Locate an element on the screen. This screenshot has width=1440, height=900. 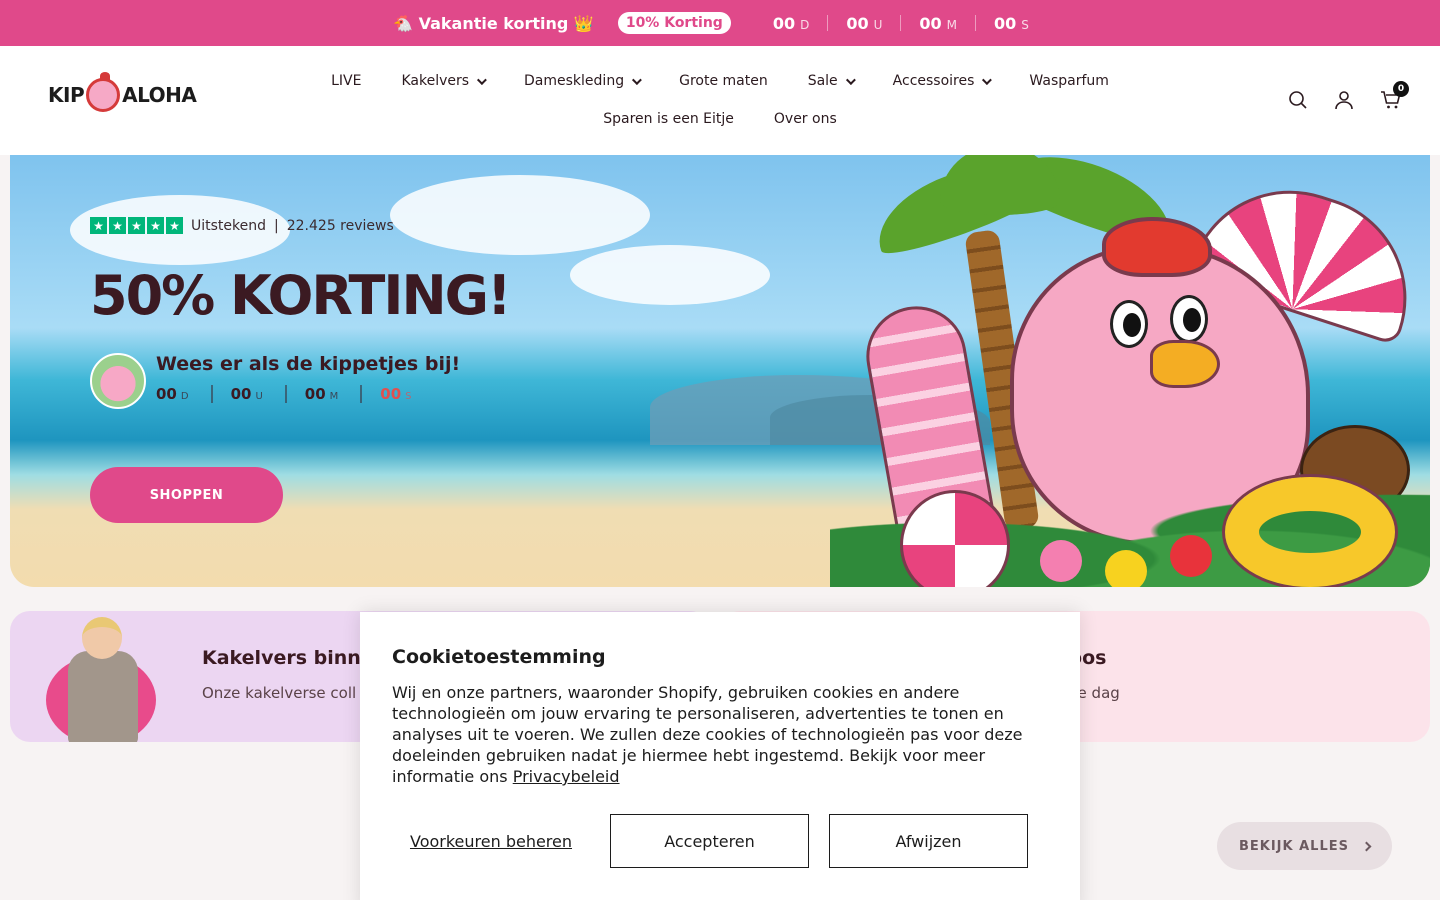
nav-item-over-ons: Over ons is located at coordinates (805, 119).